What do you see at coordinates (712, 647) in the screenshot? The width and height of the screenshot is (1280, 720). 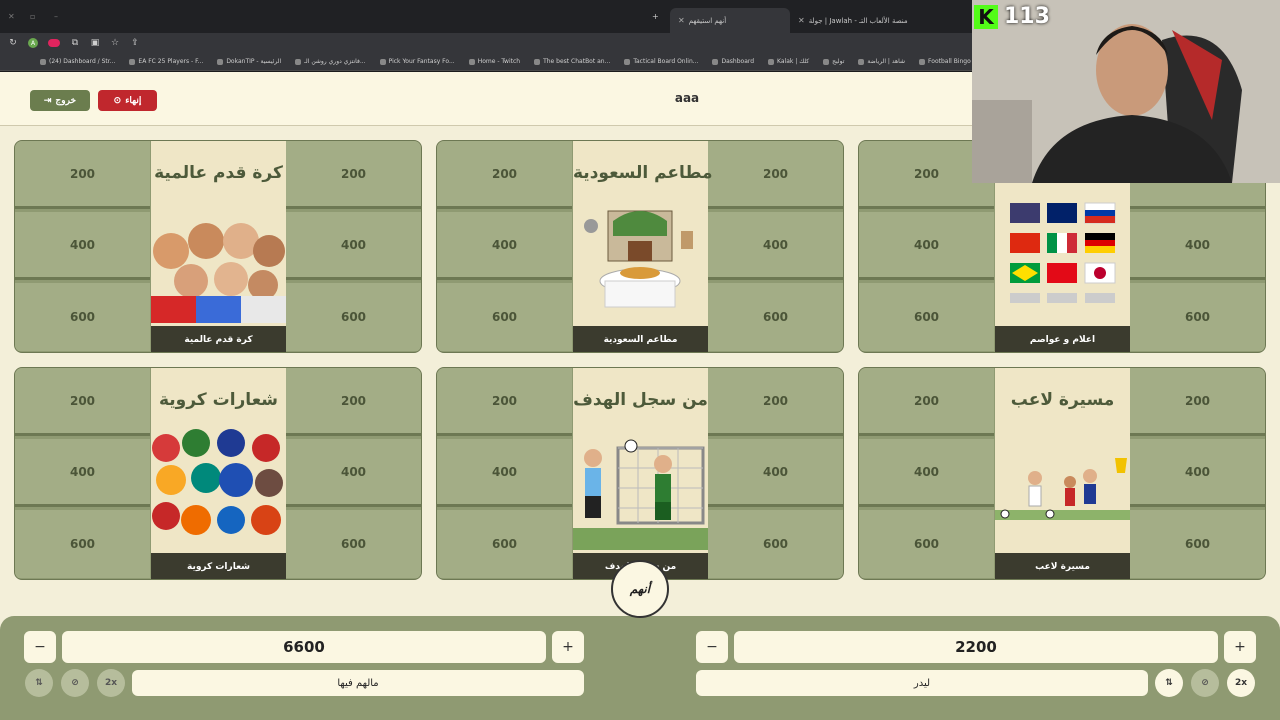 I see `right-team-minus-button: −` at bounding box center [712, 647].